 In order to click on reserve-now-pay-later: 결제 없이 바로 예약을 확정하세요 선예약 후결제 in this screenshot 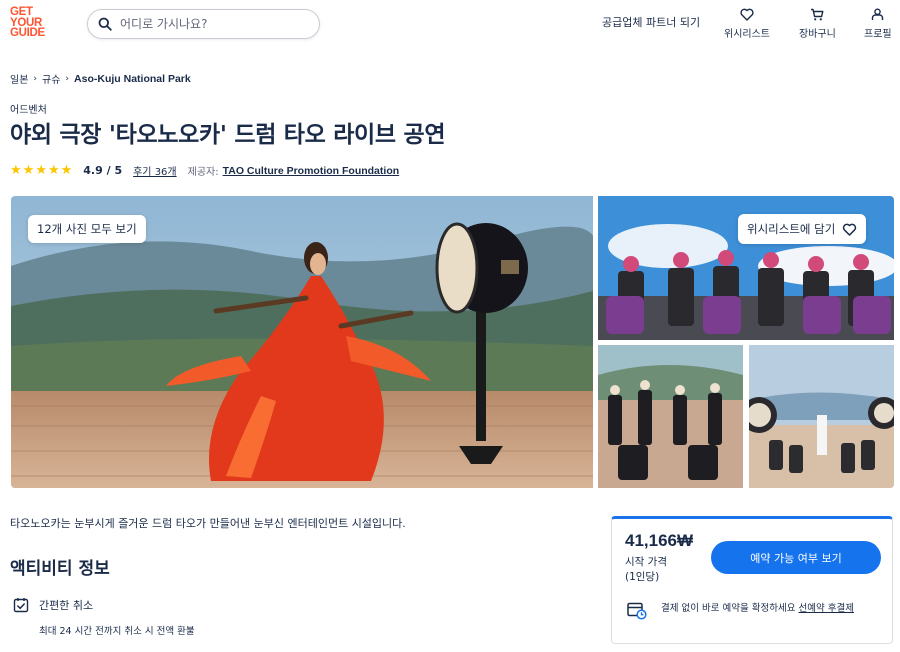, I will do `click(754, 610)`.